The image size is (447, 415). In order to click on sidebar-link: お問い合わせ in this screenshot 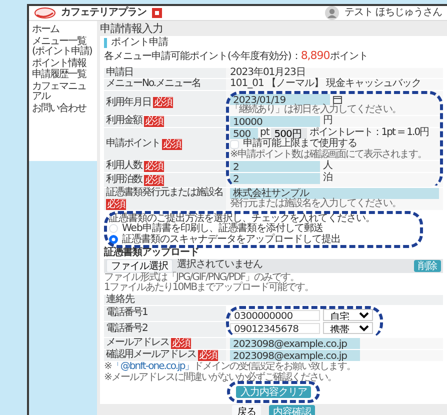, I will do `click(63, 109)`.